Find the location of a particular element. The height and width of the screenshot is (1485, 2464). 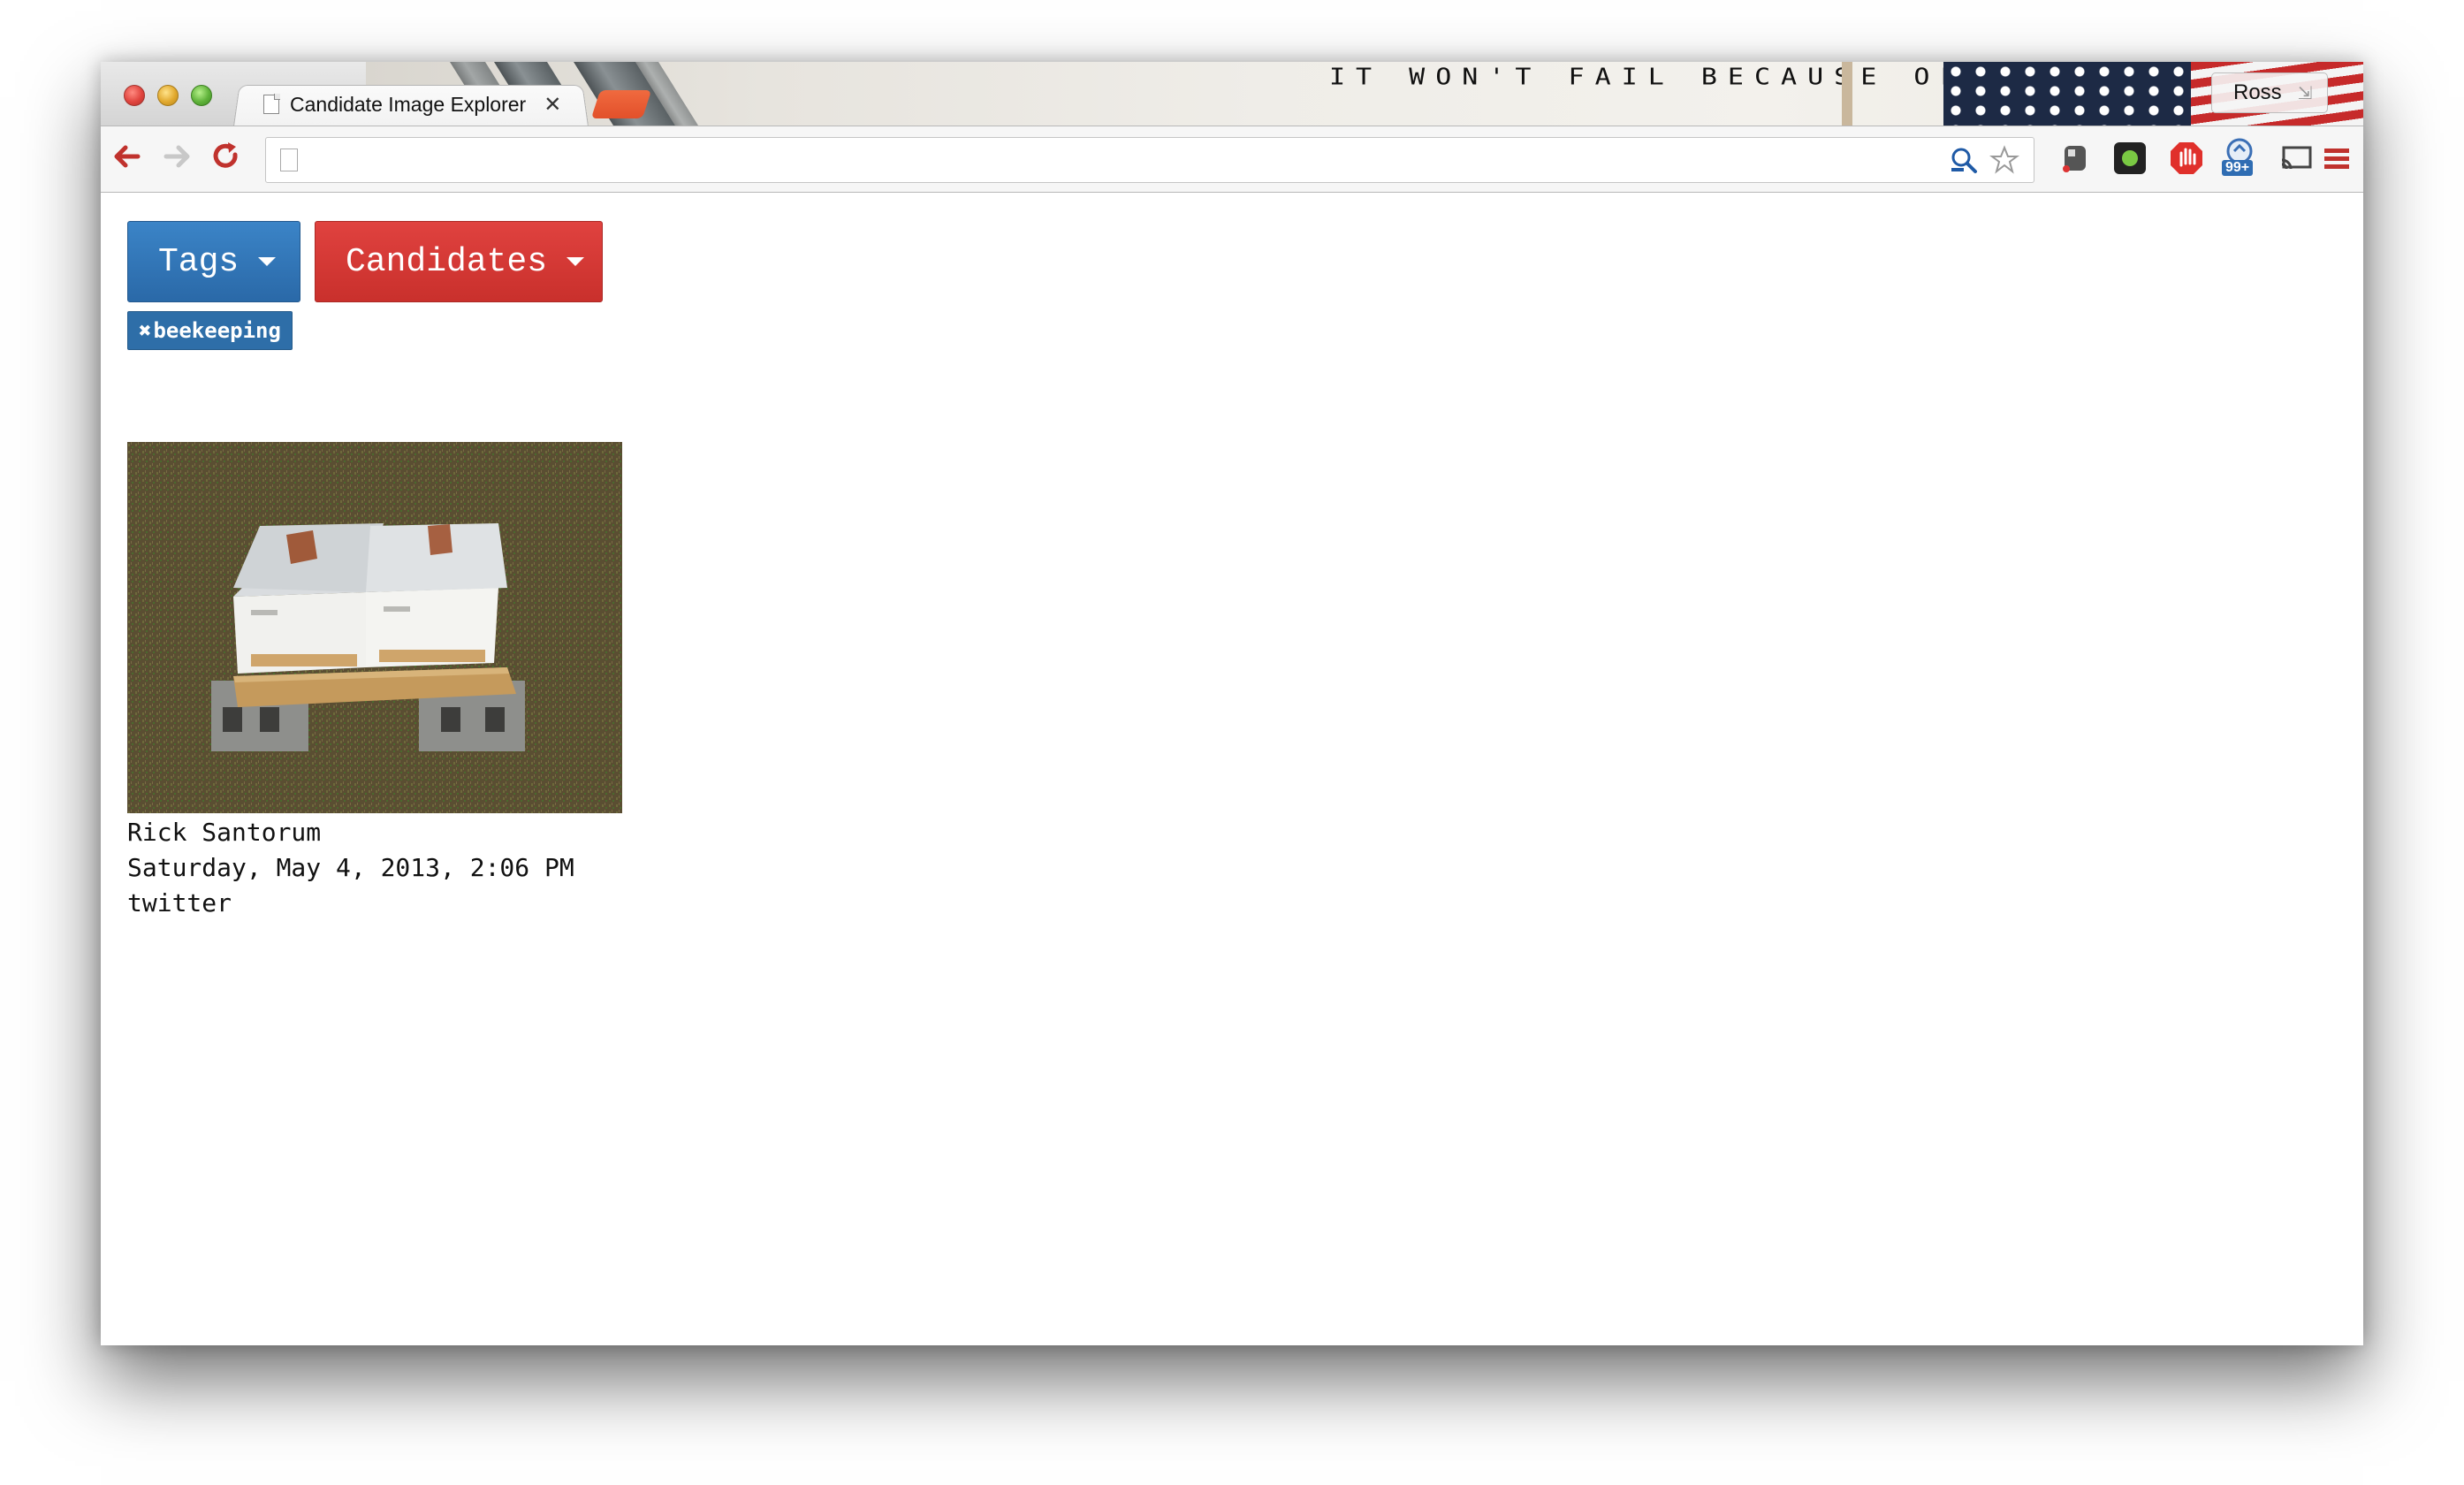

minimize-window-button is located at coordinates (168, 95).